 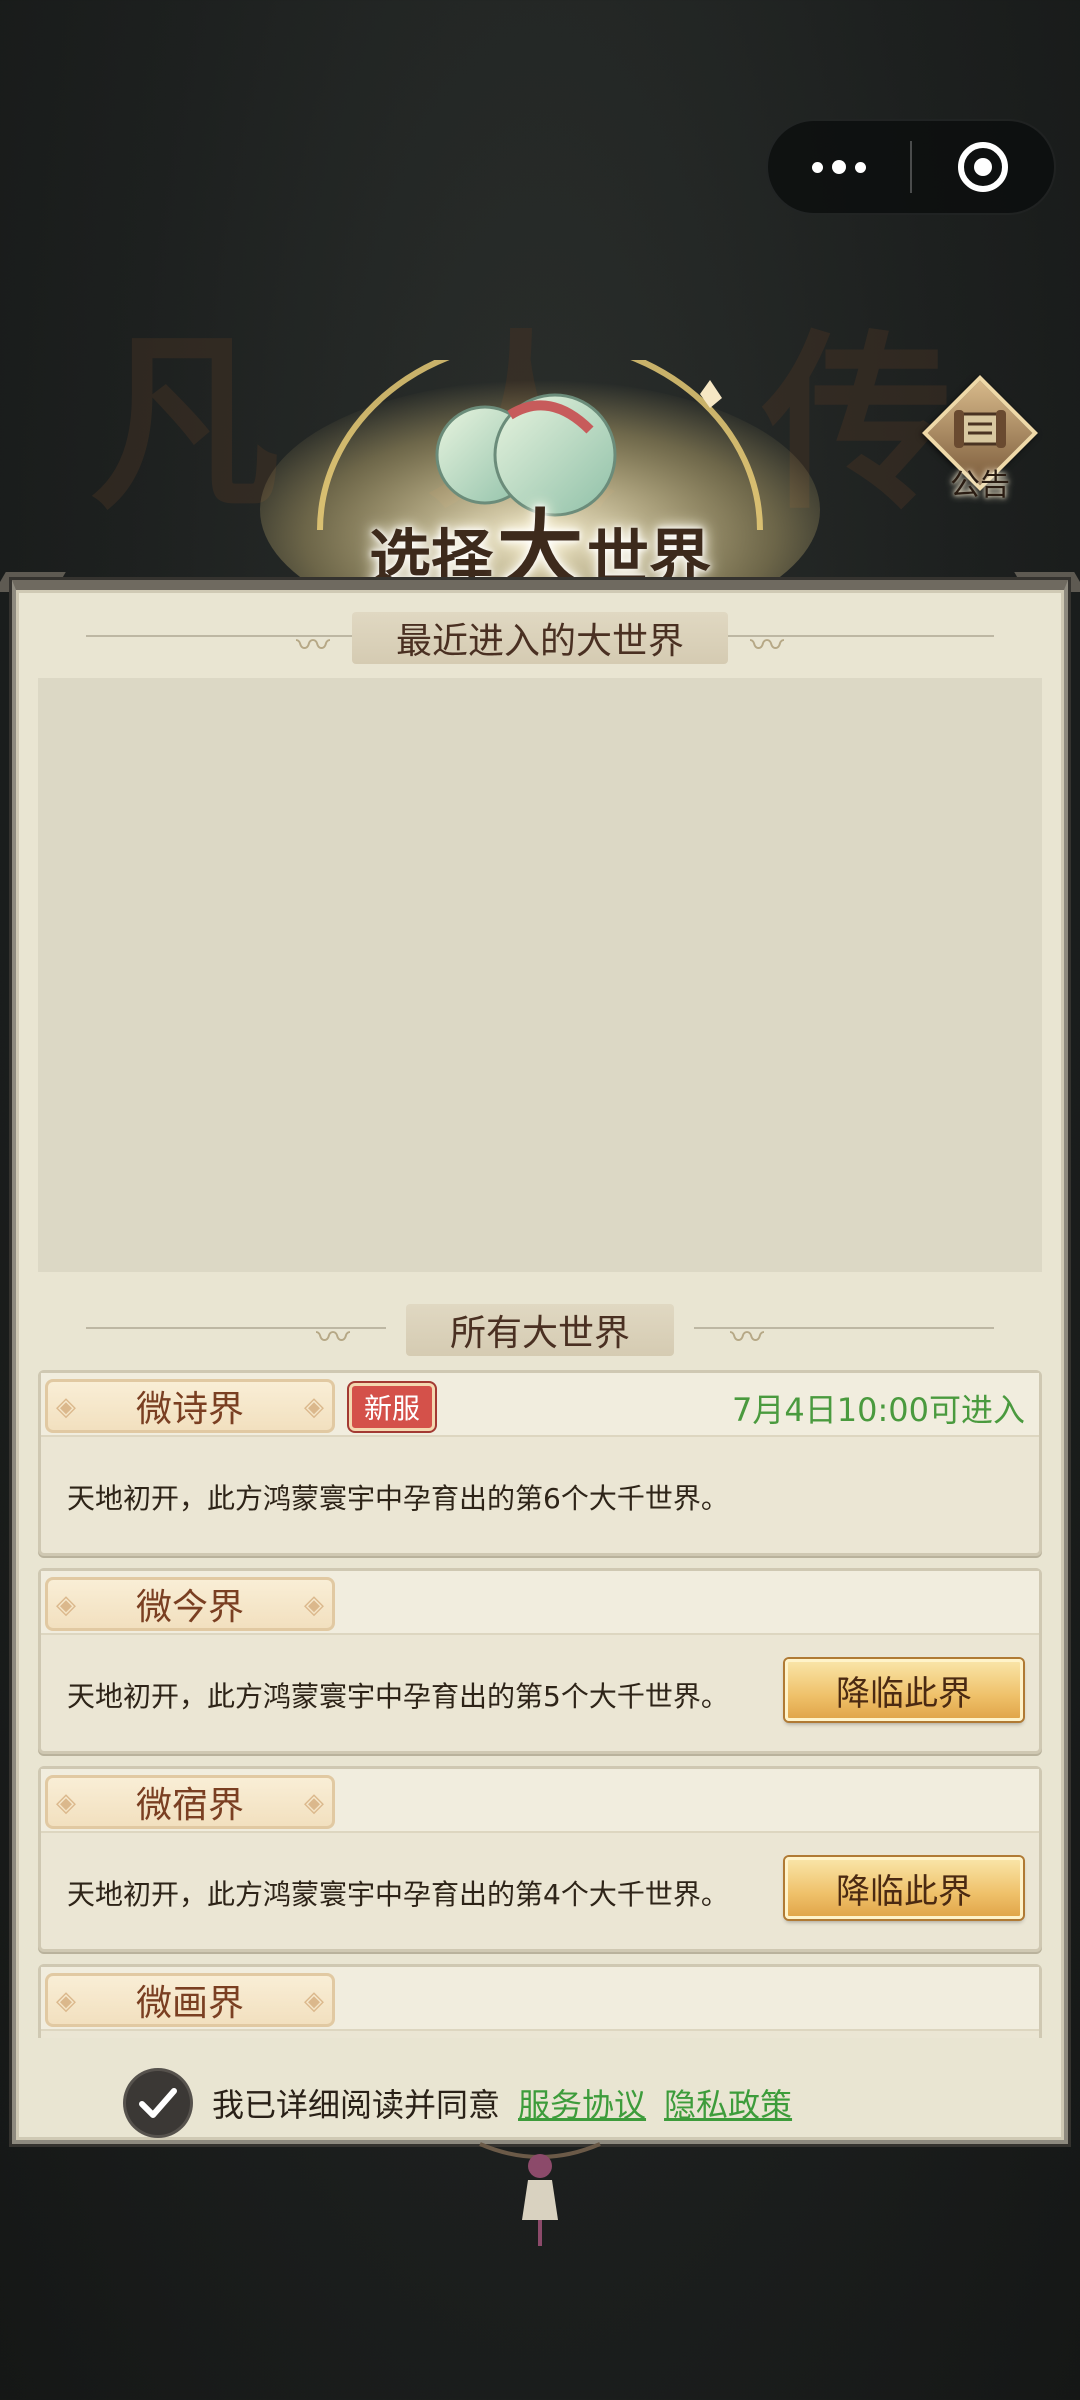 What do you see at coordinates (540, 1405) in the screenshot?
I see `world-card-header: 微诗界 新服 7月4日10:00可进入` at bounding box center [540, 1405].